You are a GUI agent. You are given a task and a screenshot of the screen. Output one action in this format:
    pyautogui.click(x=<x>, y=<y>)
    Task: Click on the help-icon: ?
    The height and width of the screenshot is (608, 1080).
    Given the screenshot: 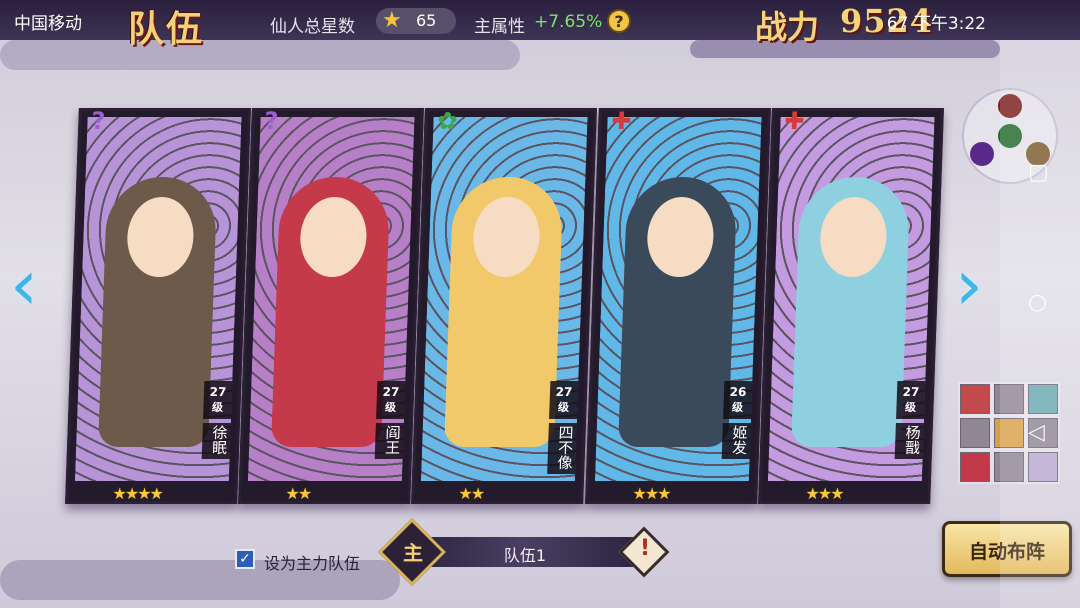 What is the action you would take?
    pyautogui.click(x=619, y=21)
    